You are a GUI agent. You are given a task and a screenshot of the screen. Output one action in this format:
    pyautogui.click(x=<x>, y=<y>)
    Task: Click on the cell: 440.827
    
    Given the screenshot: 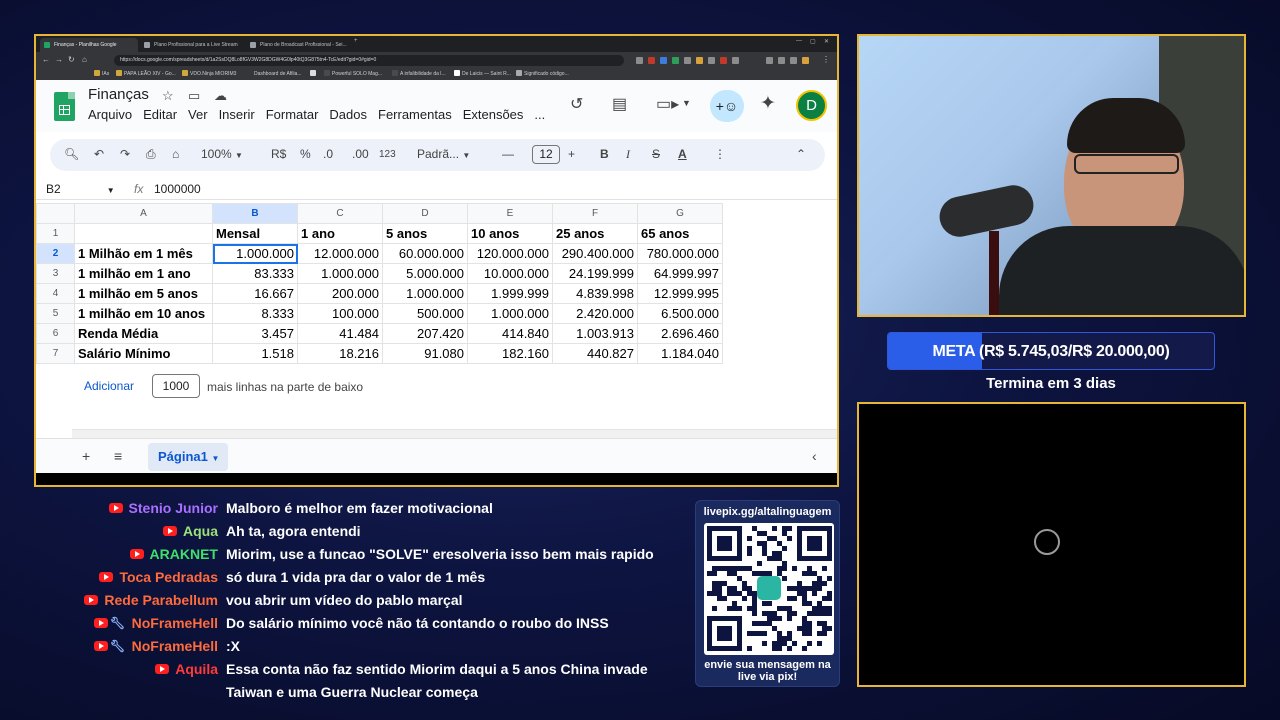 What is the action you would take?
    pyautogui.click(x=595, y=353)
    